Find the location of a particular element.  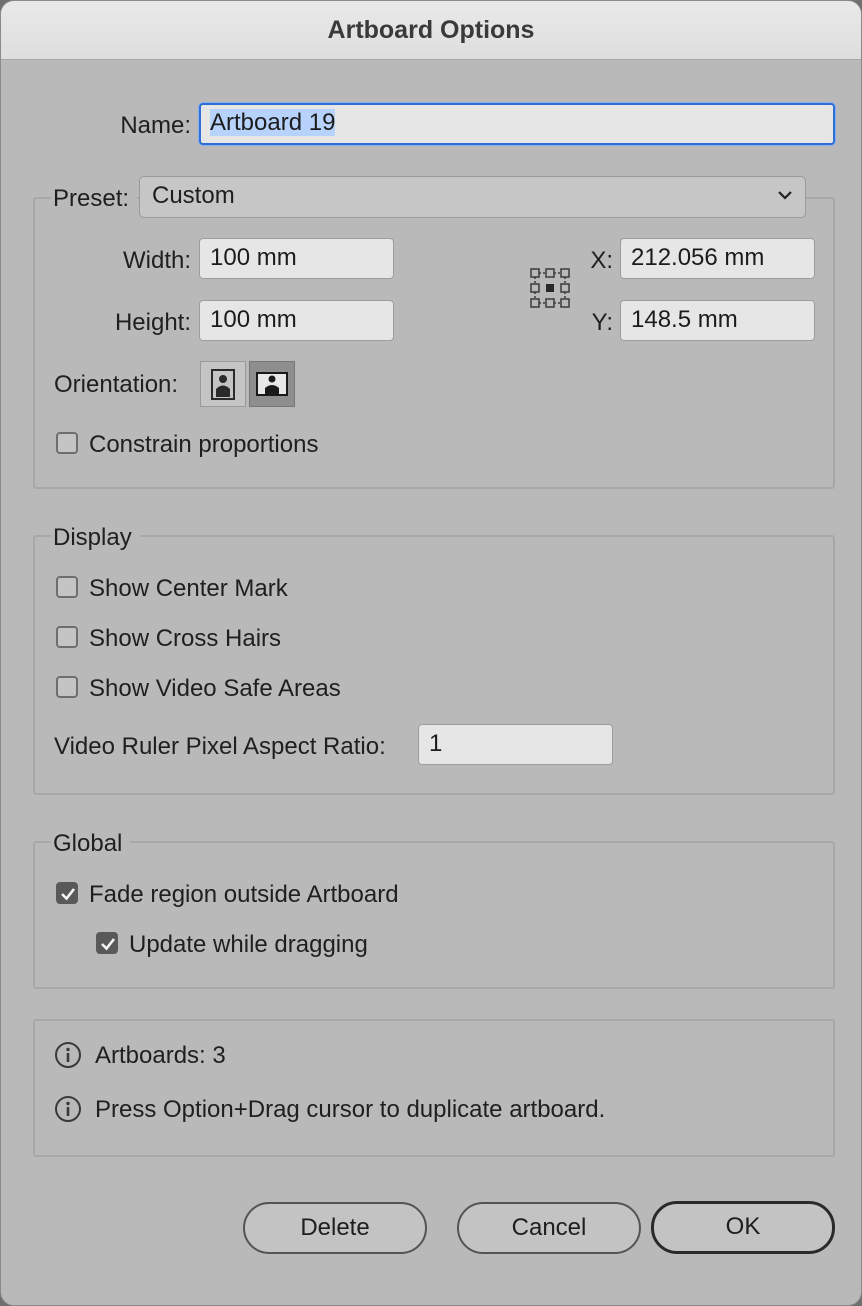

show-cross-hairs-label: Show Cross Hairs is located at coordinates (185, 638).